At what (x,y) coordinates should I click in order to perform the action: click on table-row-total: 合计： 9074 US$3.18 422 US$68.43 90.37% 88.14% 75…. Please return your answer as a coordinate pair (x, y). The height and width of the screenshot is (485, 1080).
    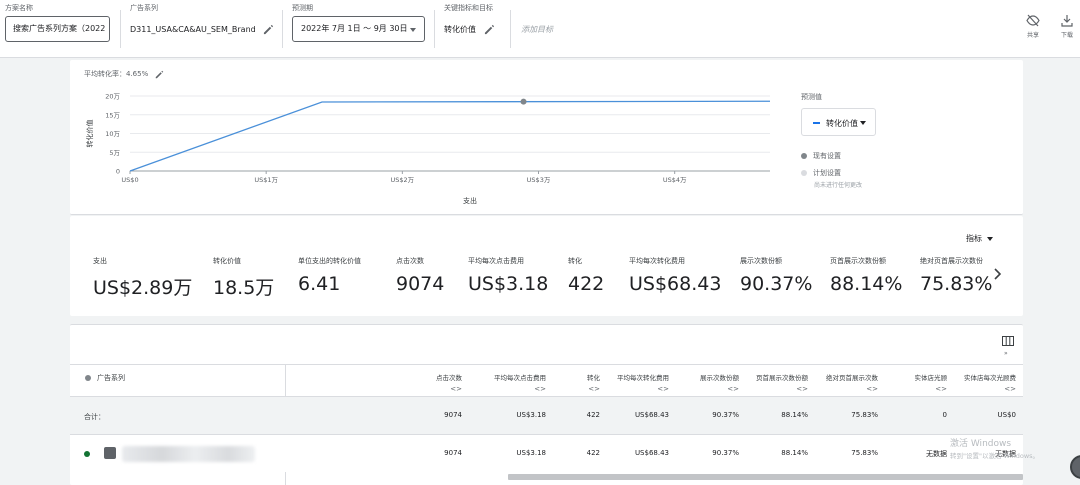
    Looking at the image, I should click on (546, 415).